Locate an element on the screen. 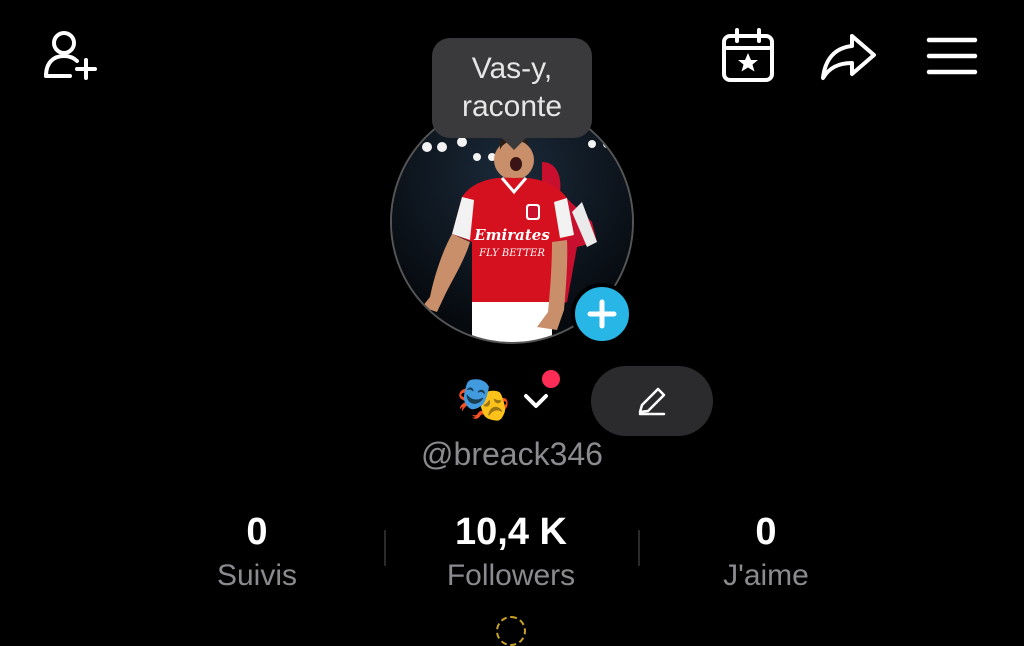 Image resolution: width=1024 pixels, height=646 pixels. jersey-slogan: FLY BETTER is located at coordinates (511, 253).